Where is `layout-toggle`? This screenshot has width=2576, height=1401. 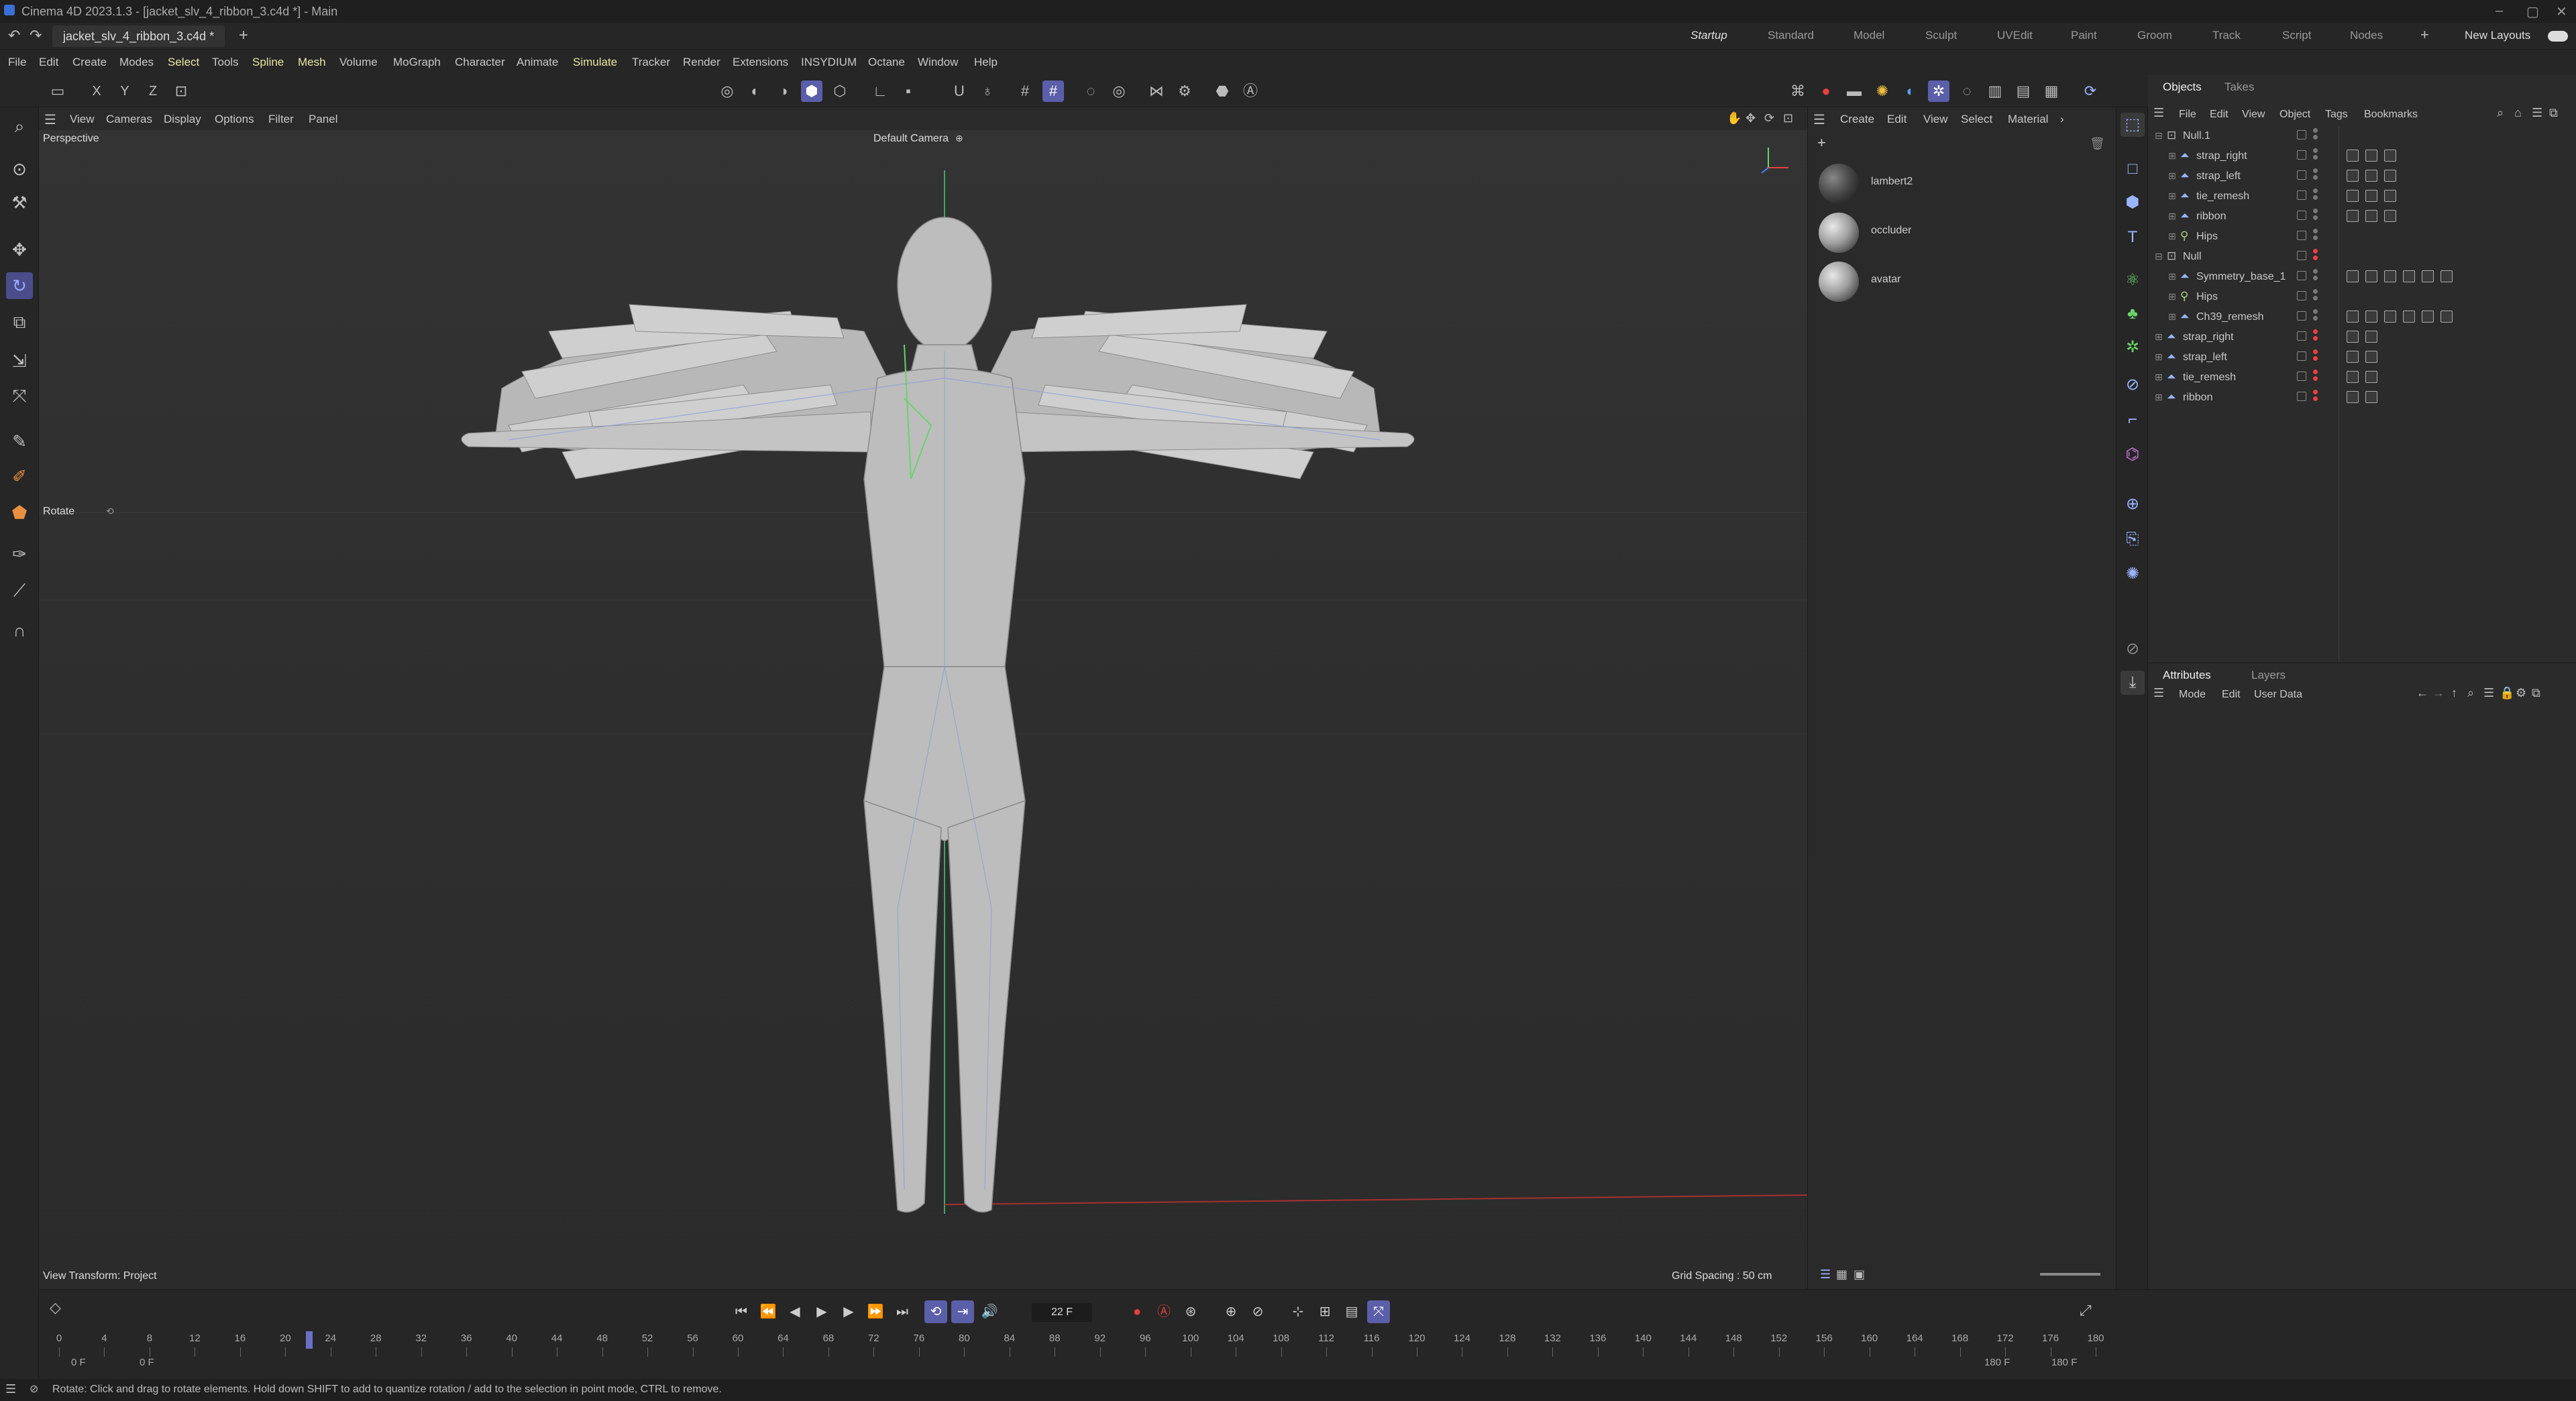
layout-toggle is located at coordinates (2558, 36).